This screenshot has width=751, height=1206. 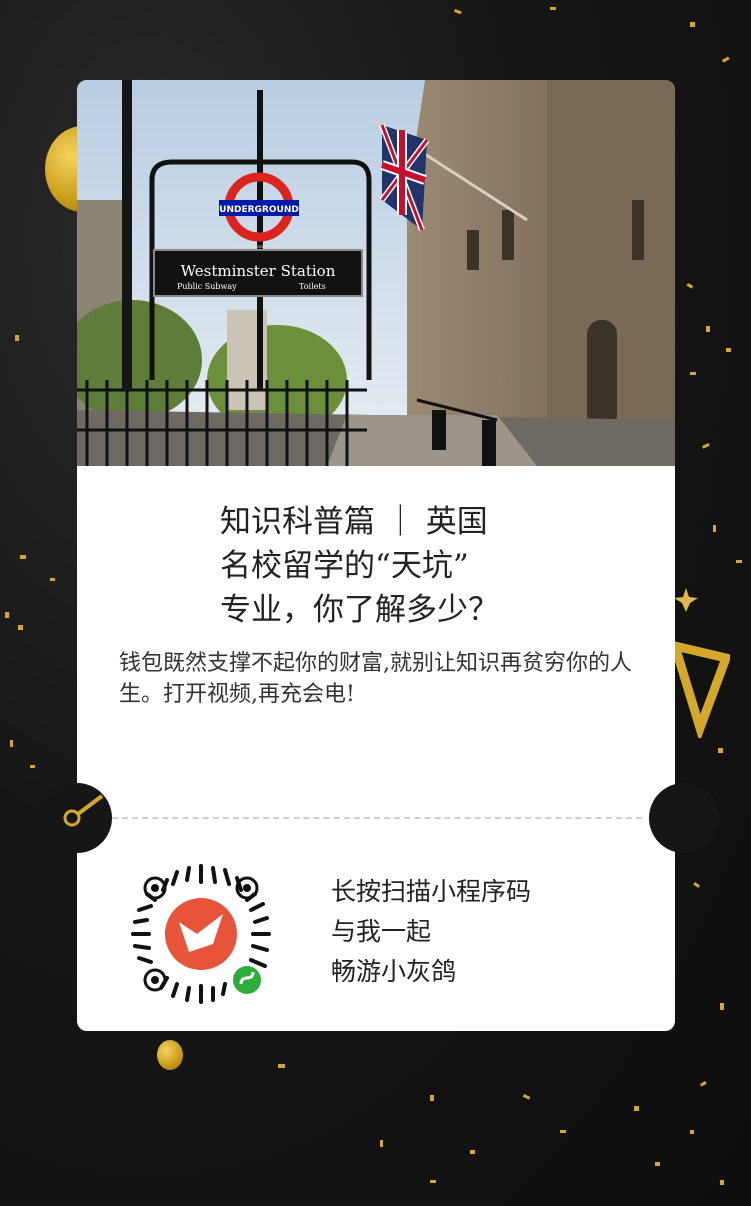 I want to click on title-line-2: 名校留学的“天坑”, so click(x=344, y=566).